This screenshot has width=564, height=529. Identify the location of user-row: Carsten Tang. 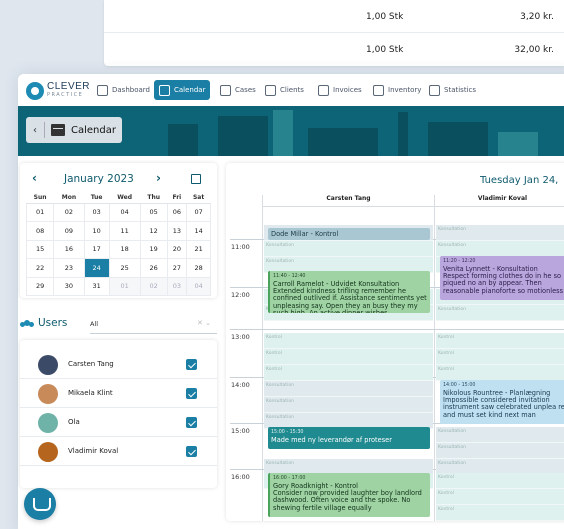
(118, 364).